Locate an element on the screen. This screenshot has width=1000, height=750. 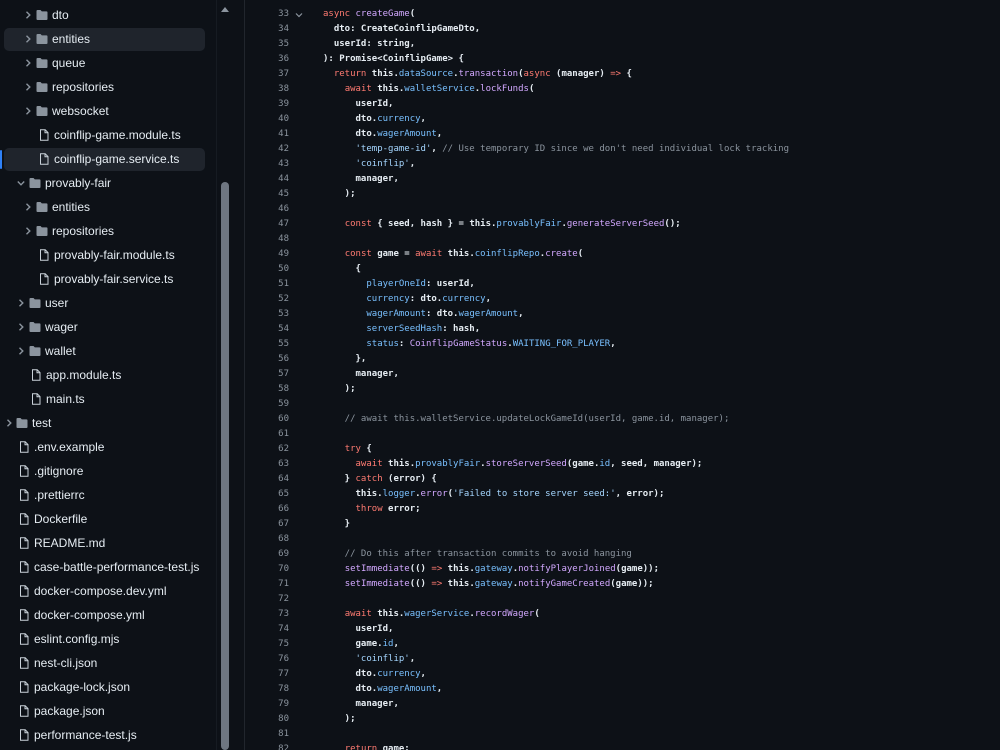
file-tree-item: Dockerfile is located at coordinates (104, 519).